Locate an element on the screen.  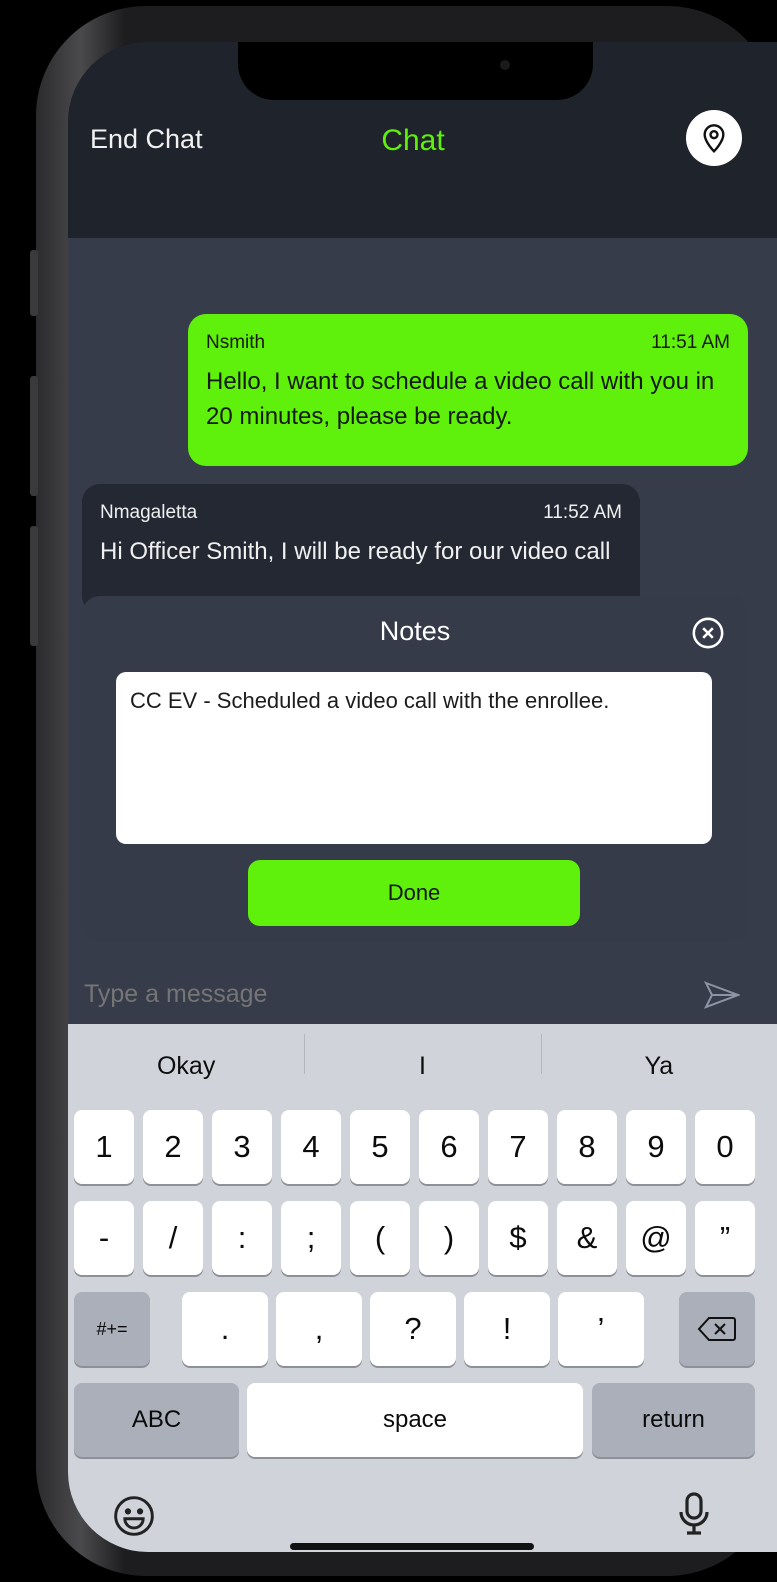
key-abc: ABC is located at coordinates (156, 1420).